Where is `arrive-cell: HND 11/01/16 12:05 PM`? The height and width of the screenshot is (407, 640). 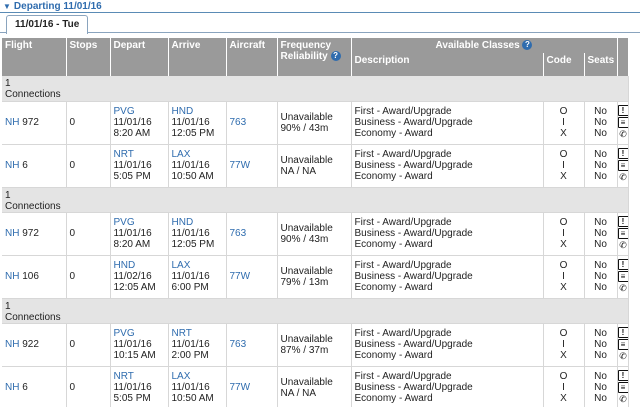 arrive-cell: HND 11/01/16 12:05 PM is located at coordinates (197, 123).